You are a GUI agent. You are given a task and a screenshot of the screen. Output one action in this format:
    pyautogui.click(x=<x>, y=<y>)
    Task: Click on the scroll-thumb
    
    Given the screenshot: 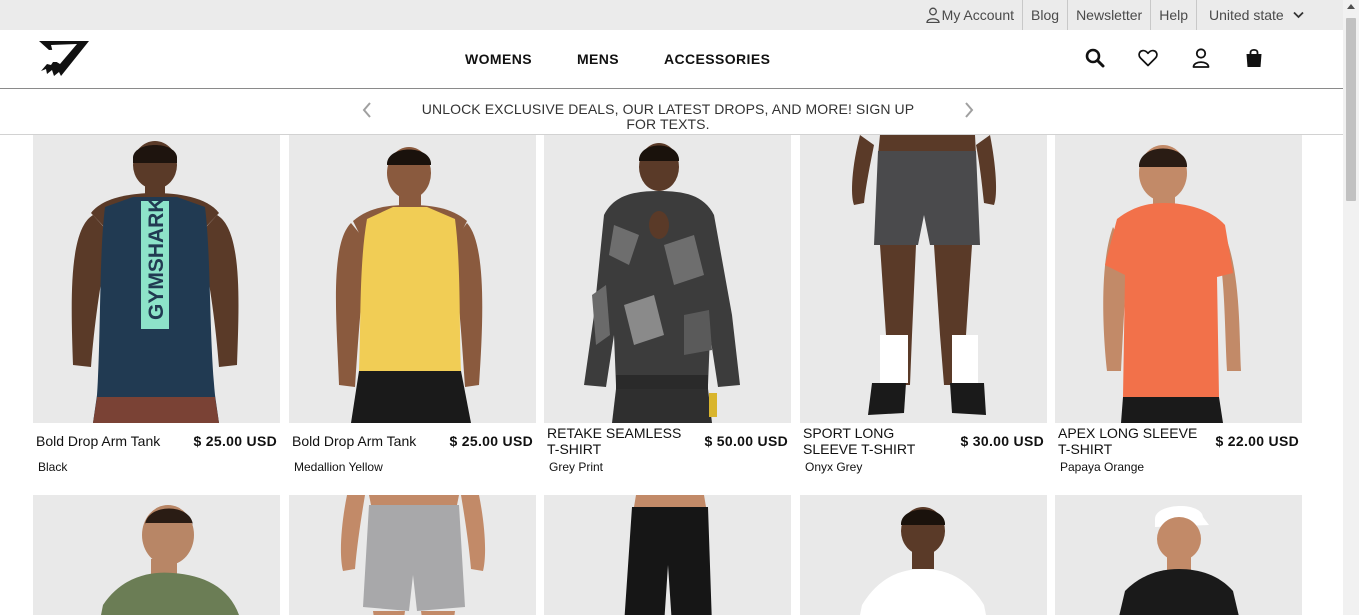 What is the action you would take?
    pyautogui.click(x=1351, y=109)
    